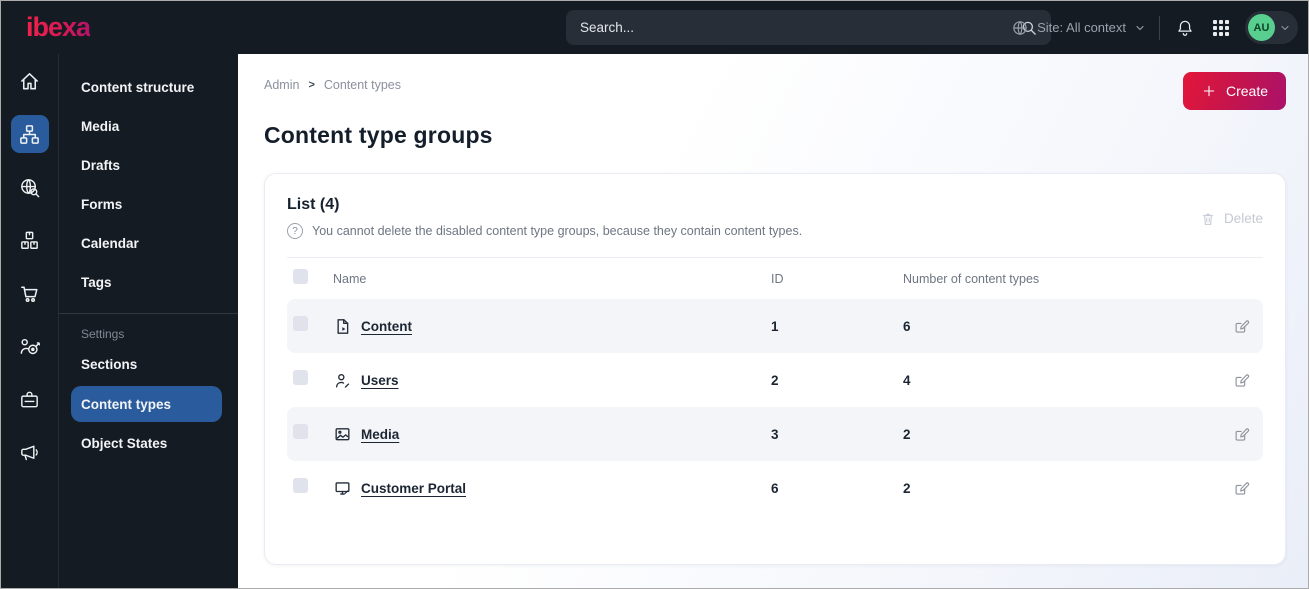 Image resolution: width=1309 pixels, height=589 pixels. I want to click on rail-item-marketing, so click(30, 452).